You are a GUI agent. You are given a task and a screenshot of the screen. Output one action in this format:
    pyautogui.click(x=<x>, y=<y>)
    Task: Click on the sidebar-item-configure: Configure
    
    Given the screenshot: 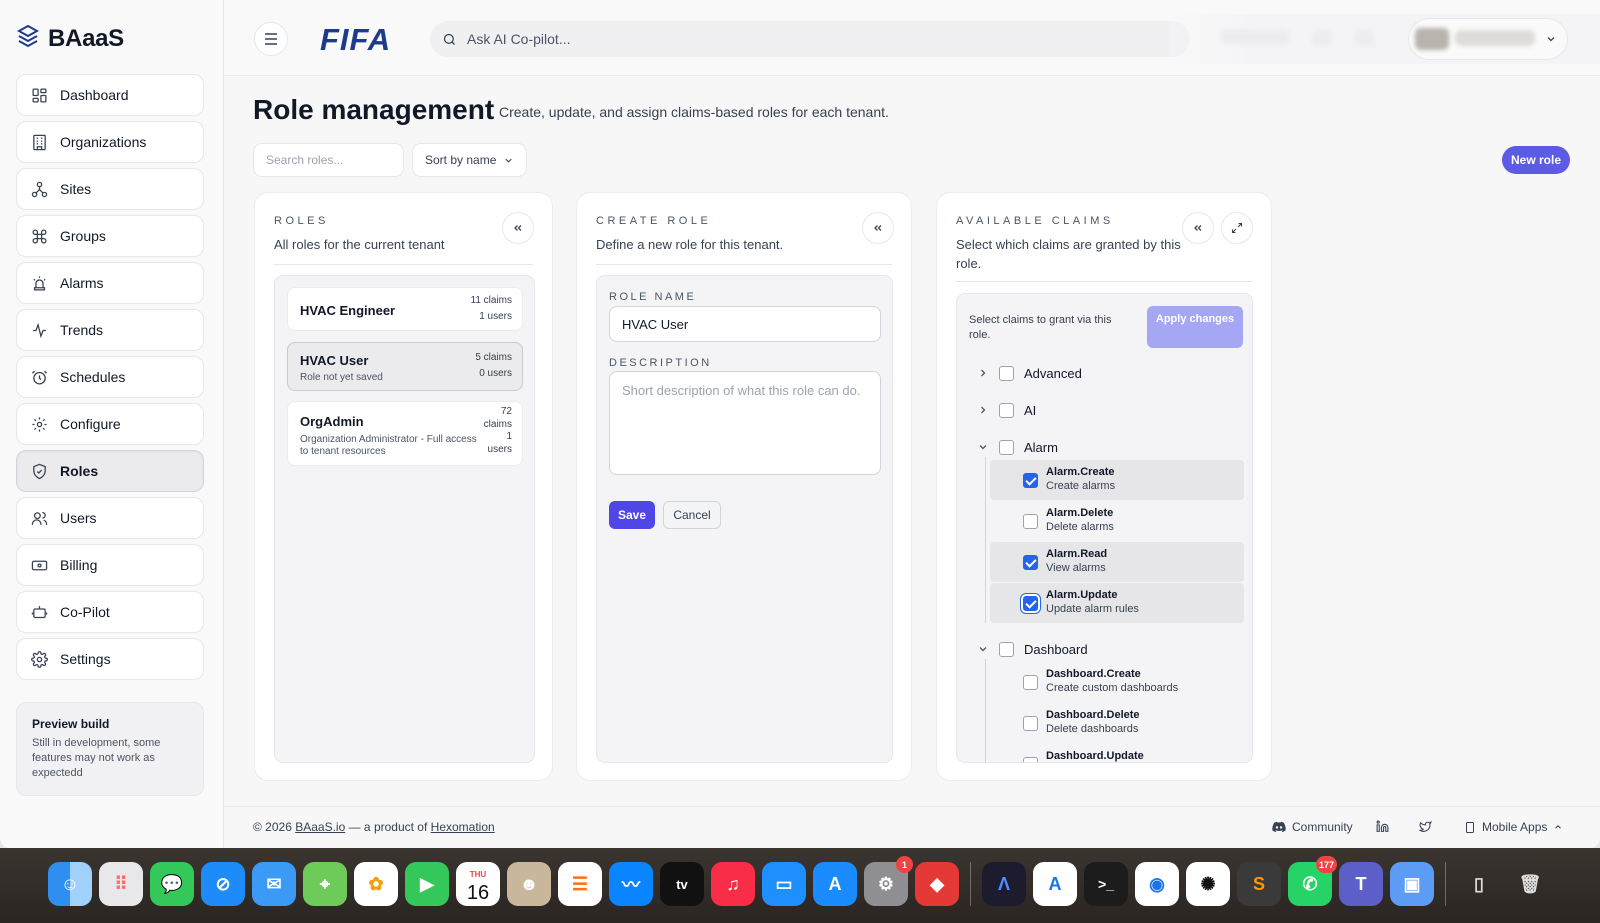 What is the action you would take?
    pyautogui.click(x=110, y=424)
    